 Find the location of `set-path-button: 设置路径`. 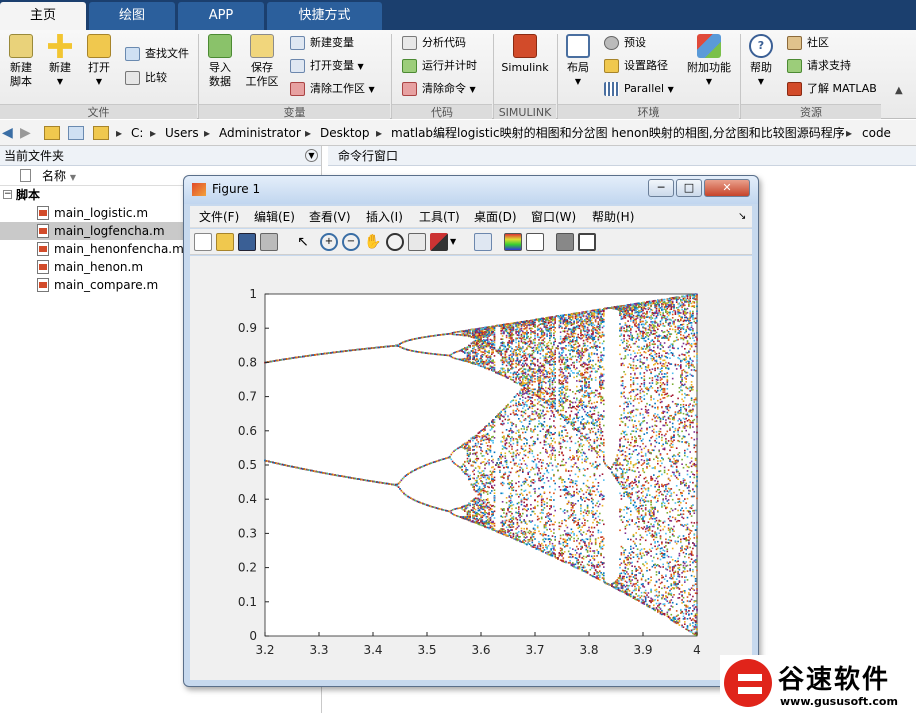

set-path-button: 设置路径 is located at coordinates (636, 66).